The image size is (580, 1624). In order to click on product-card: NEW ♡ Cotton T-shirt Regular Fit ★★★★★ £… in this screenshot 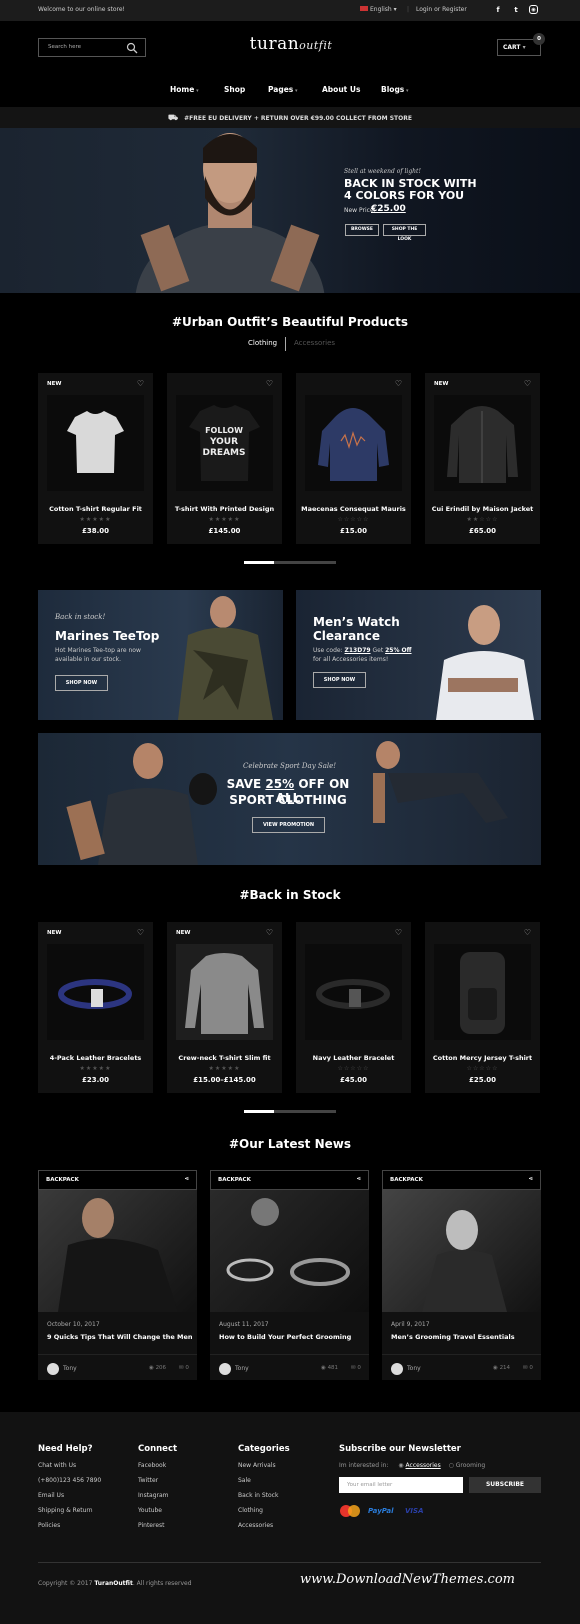, I will do `click(95, 458)`.